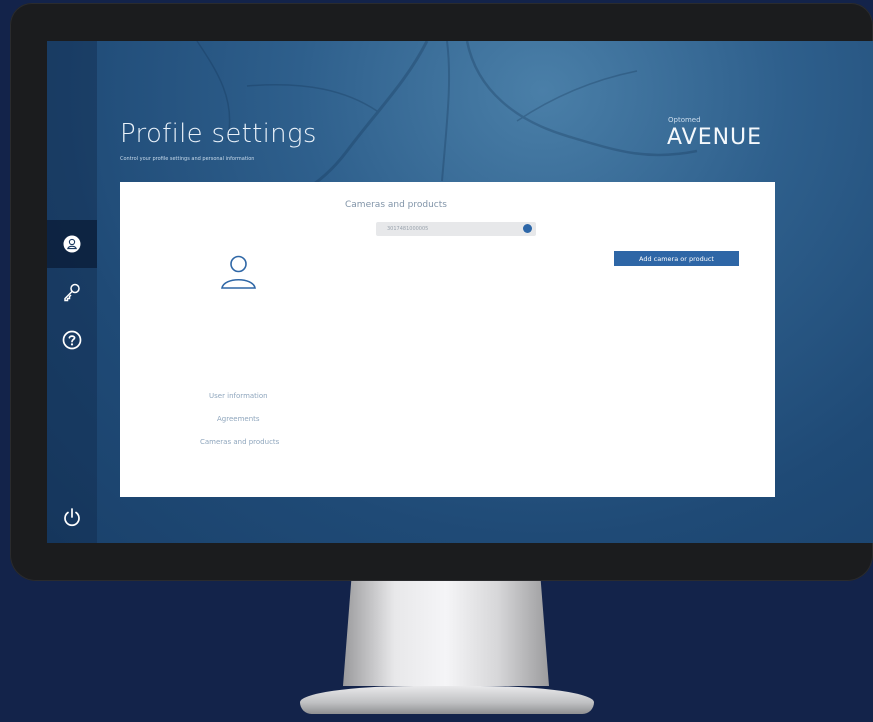 The width and height of the screenshot is (873, 722). Describe the element at coordinates (396, 205) in the screenshot. I see `section-title: Cameras and products` at that location.